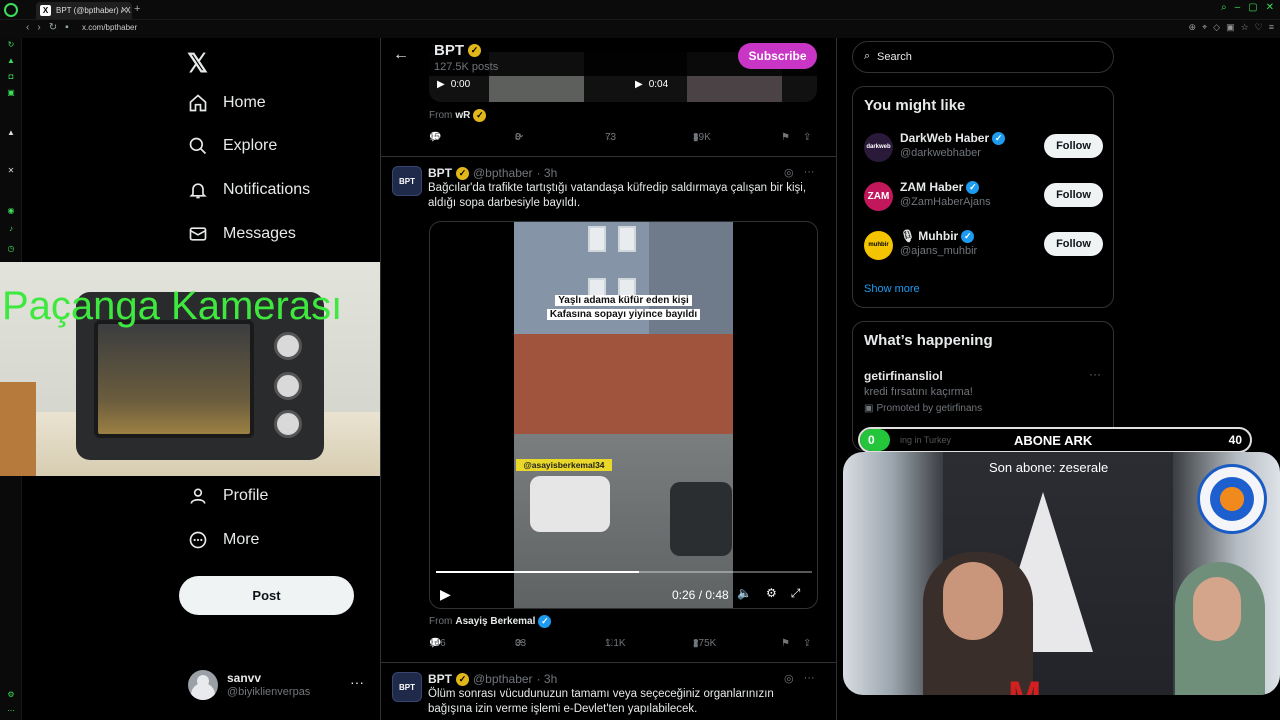 The height and width of the screenshot is (720, 1280). I want to click on suggestion-name: 🎙 Muhbir ✓, so click(937, 236).